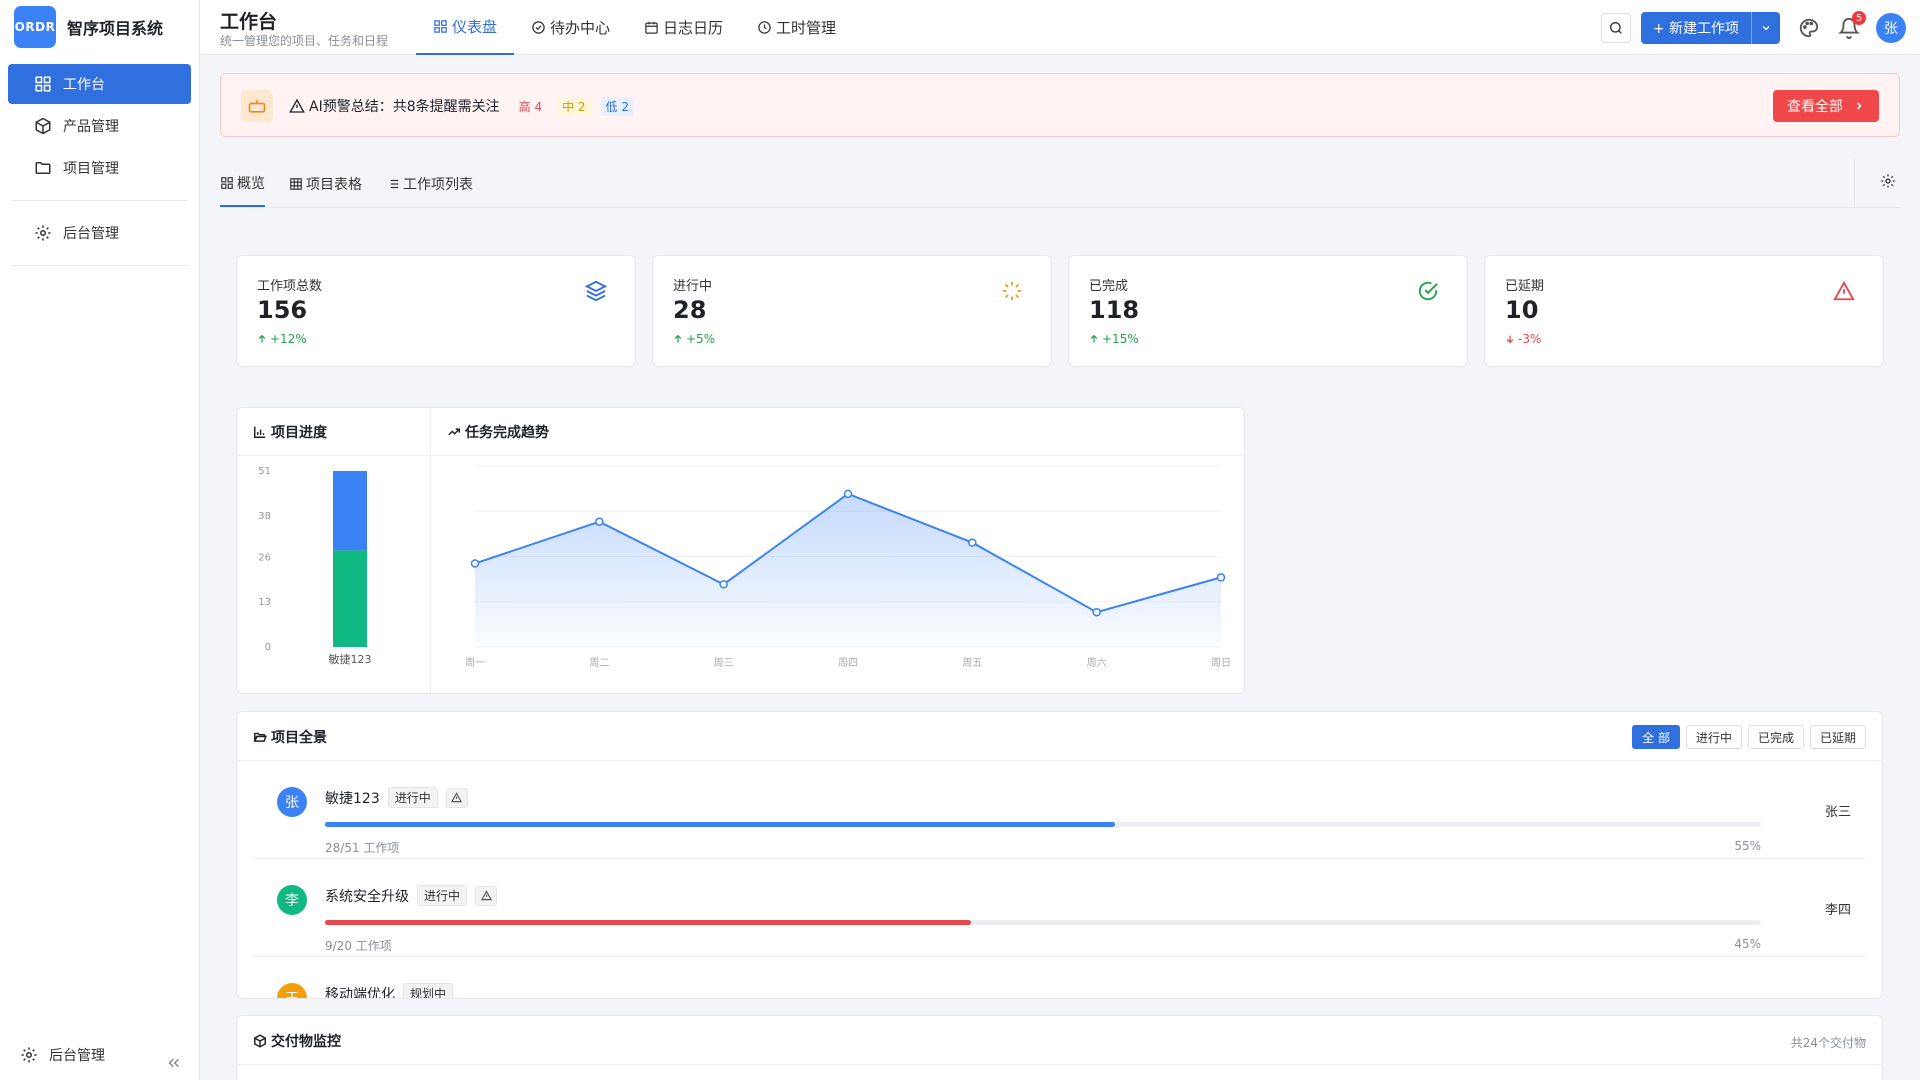  I want to click on arrow-down-icon, so click(1510, 339).